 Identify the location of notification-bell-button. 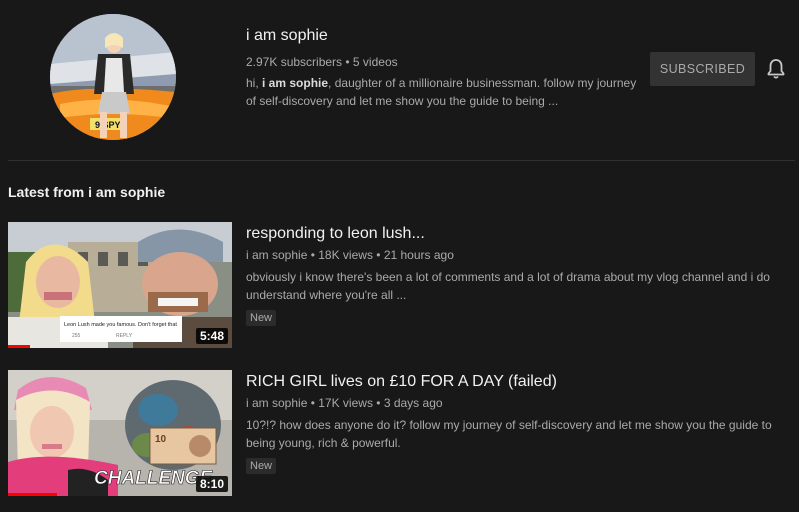
(776, 69).